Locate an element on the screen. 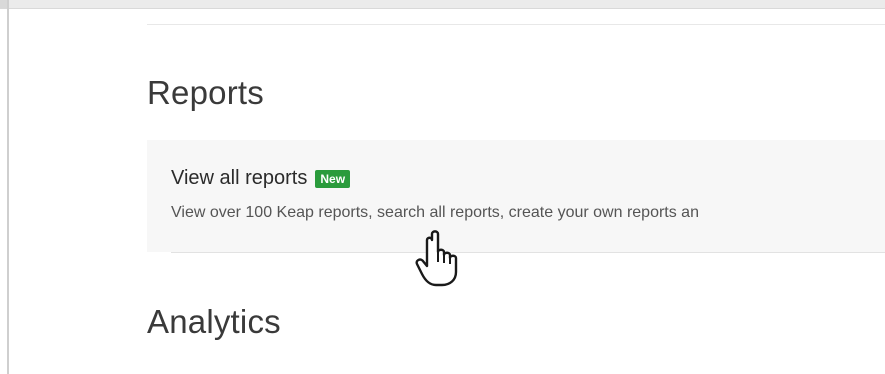  reports-heading: Reports is located at coordinates (205, 92).